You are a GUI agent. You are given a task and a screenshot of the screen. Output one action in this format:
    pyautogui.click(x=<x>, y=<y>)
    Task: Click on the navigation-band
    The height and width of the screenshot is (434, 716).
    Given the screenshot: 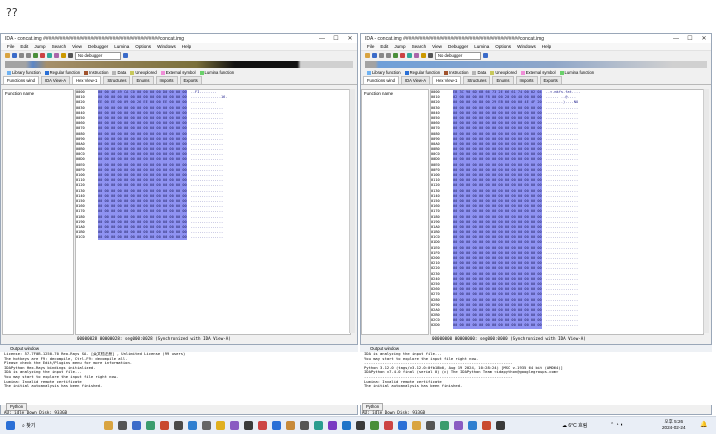 What is the action you would take?
    pyautogui.click(x=536, y=64)
    